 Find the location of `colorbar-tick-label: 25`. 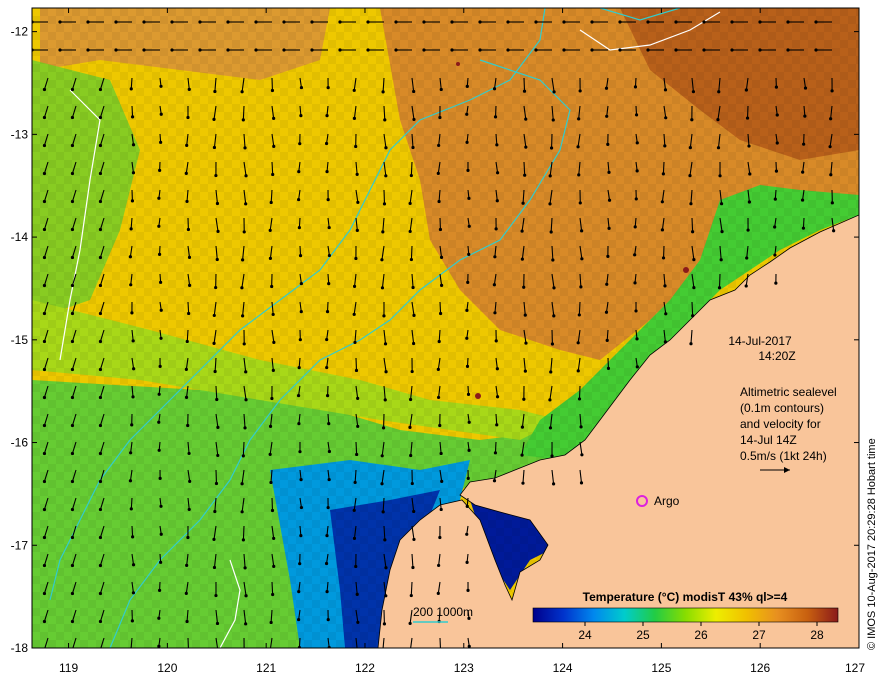

colorbar-tick-label: 25 is located at coordinates (643, 635).